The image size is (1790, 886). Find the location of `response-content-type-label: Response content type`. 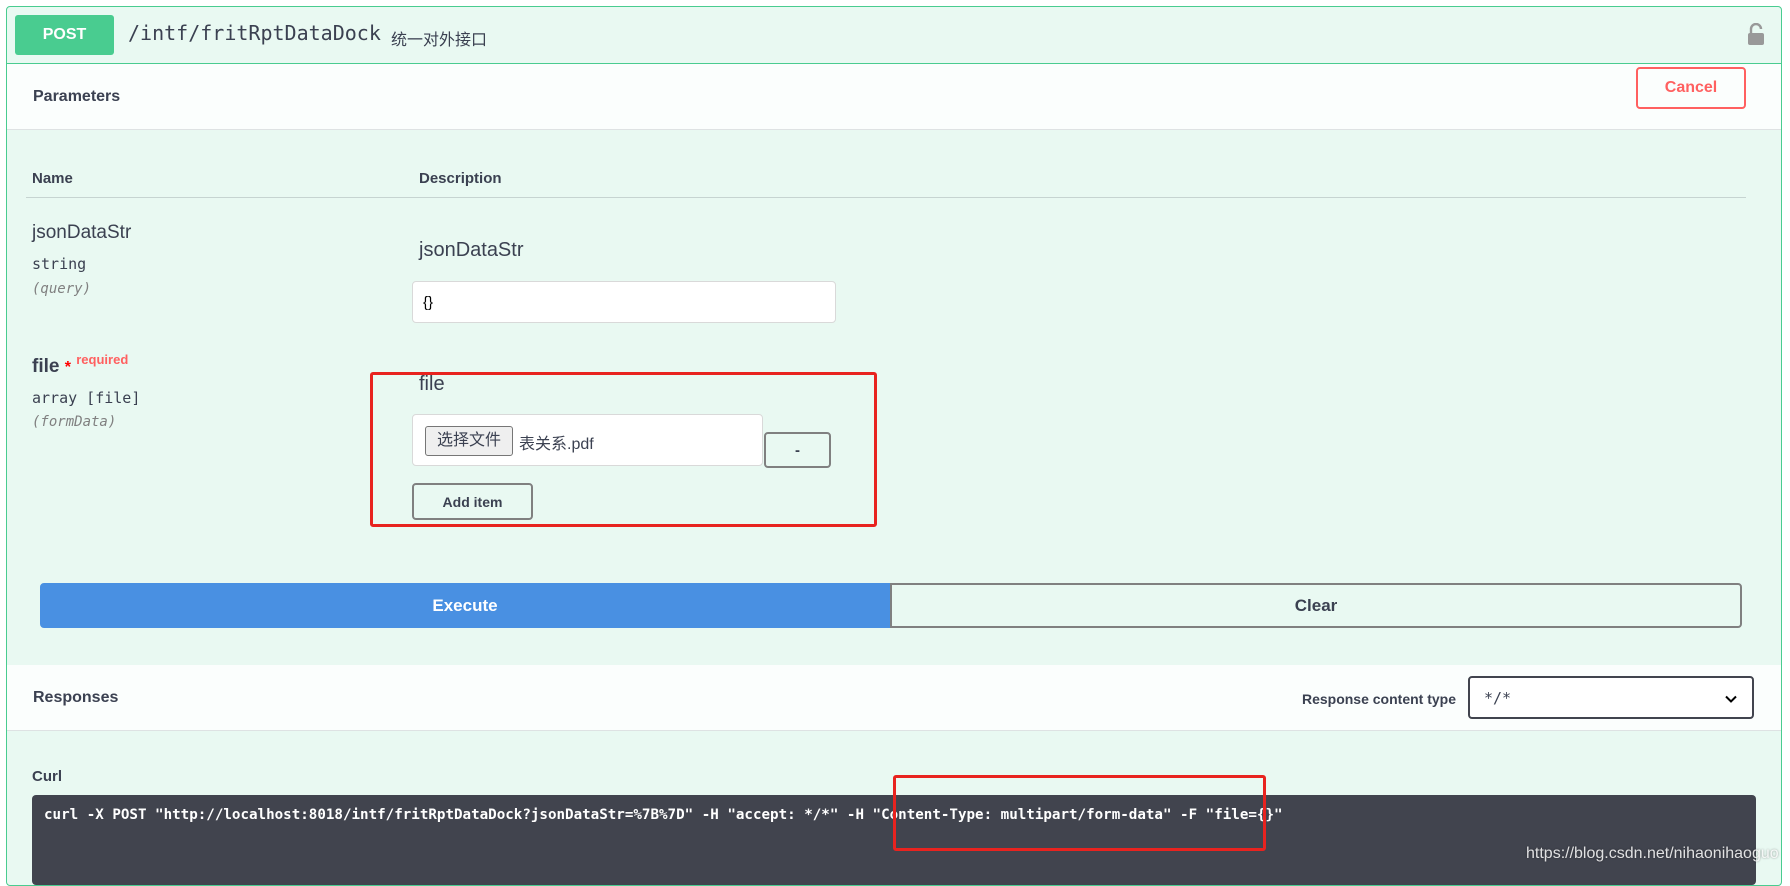

response-content-type-label: Response content type is located at coordinates (1378, 699).